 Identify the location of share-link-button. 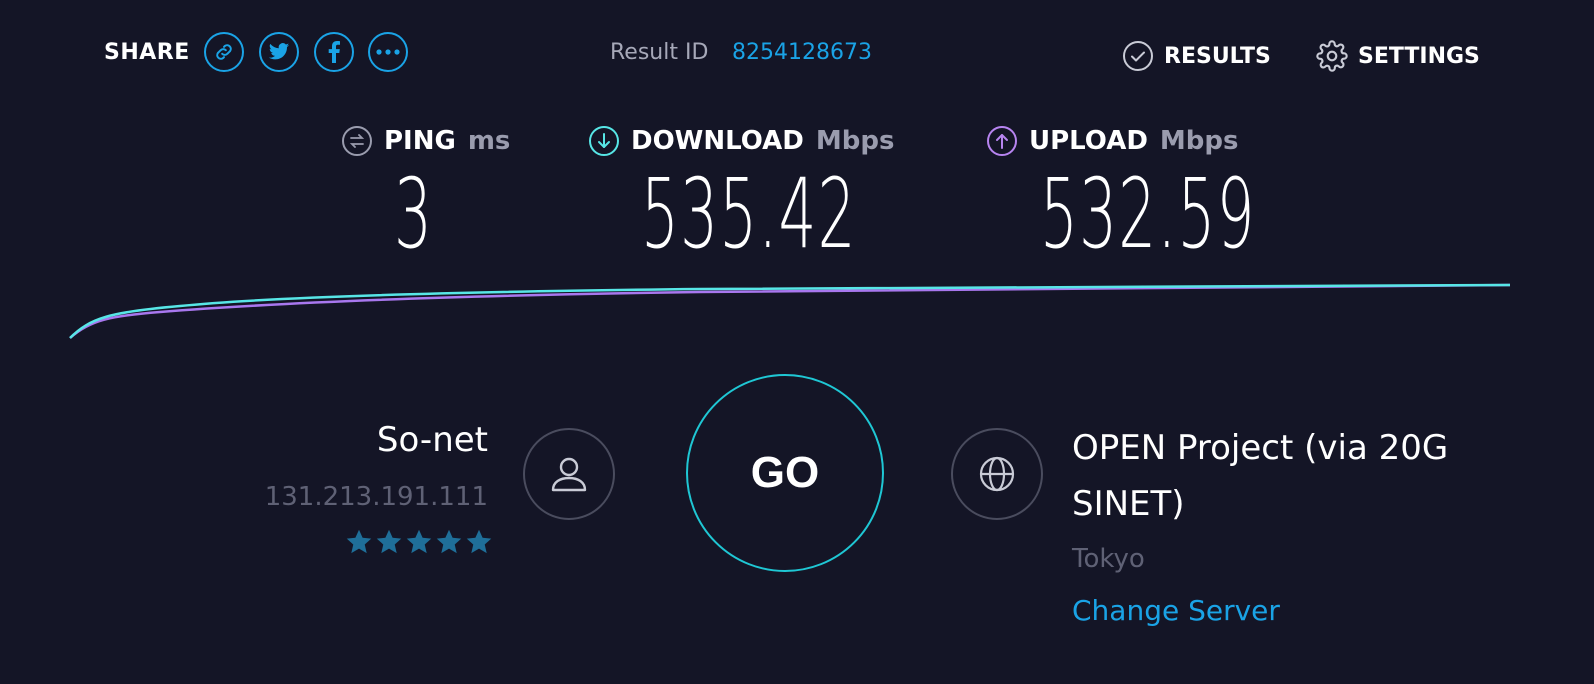
(224, 52).